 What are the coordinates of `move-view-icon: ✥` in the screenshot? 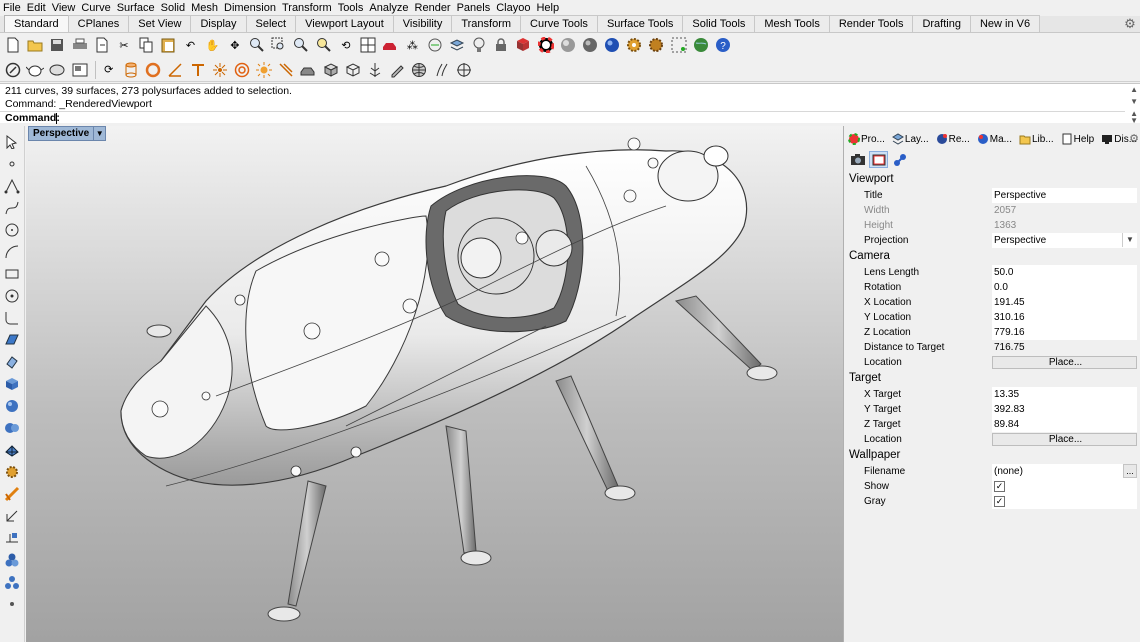 It's located at (235, 45).